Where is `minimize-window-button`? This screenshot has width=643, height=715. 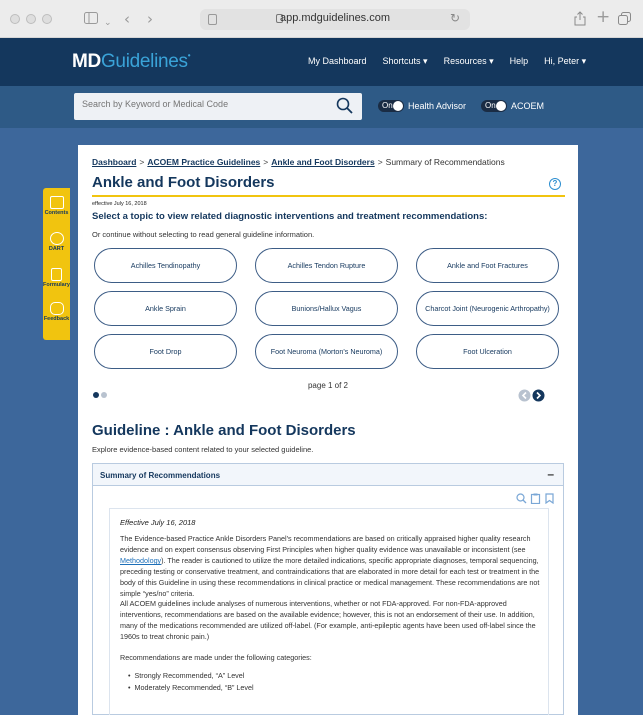
minimize-window-button is located at coordinates (31, 19).